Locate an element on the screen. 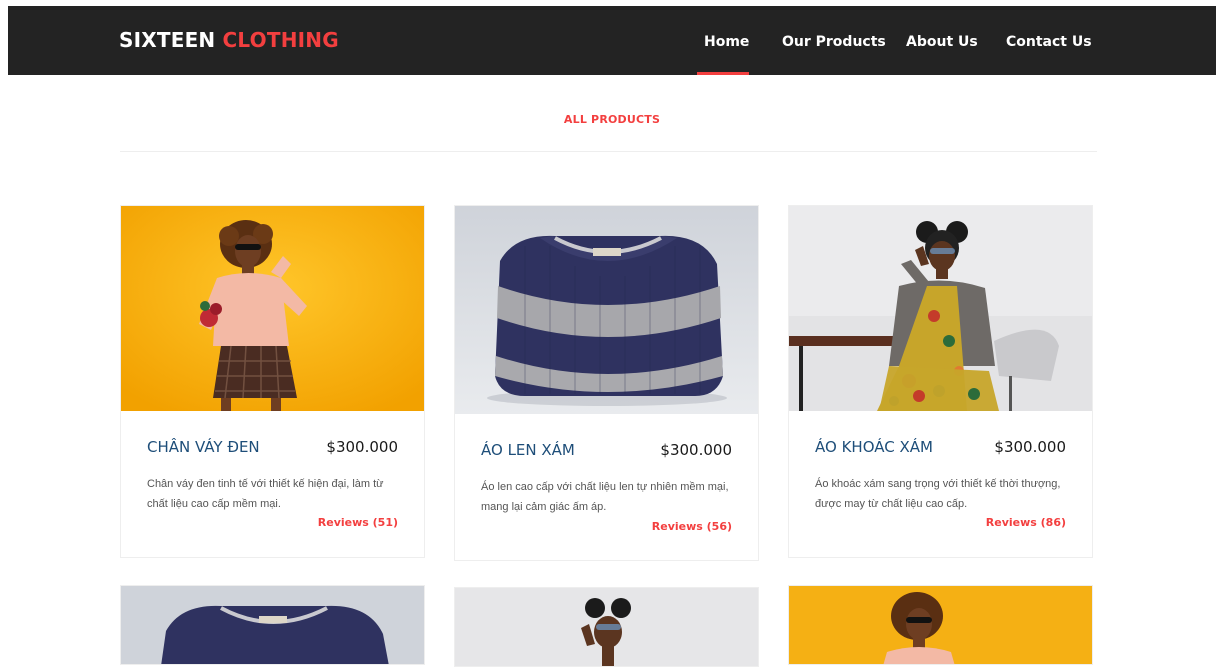 This screenshot has width=1224, height=667. logo-main: SIXTEEN is located at coordinates (167, 40).